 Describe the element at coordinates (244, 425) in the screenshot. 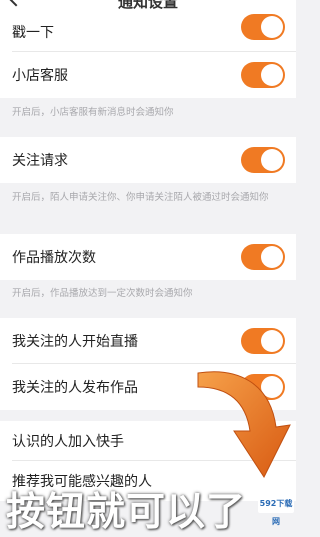

I see `curved-arrow-icon` at that location.